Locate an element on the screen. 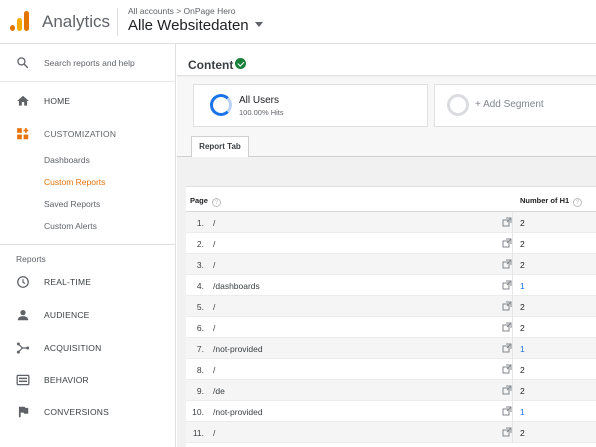 The image size is (596, 447). sidebar-subitem-saved-reports: Saved Reports is located at coordinates (72, 204).